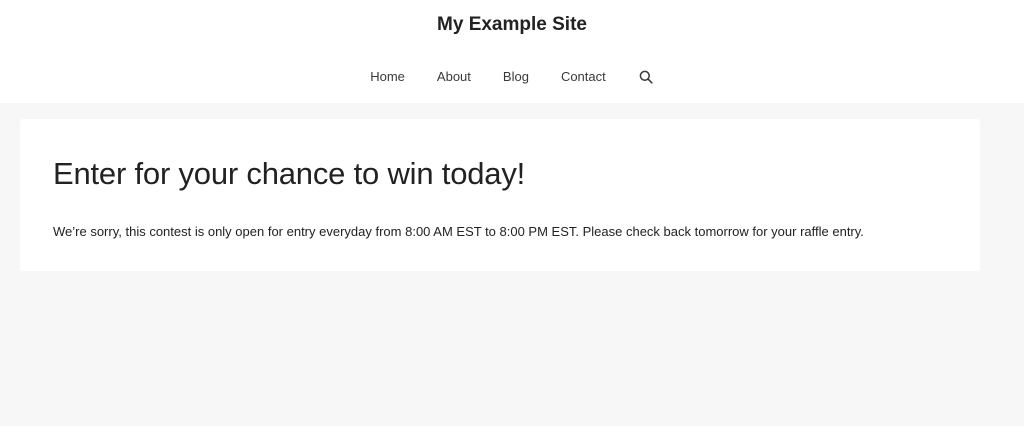  I want to click on page-title: Enter for your chance to win today!, so click(289, 173).